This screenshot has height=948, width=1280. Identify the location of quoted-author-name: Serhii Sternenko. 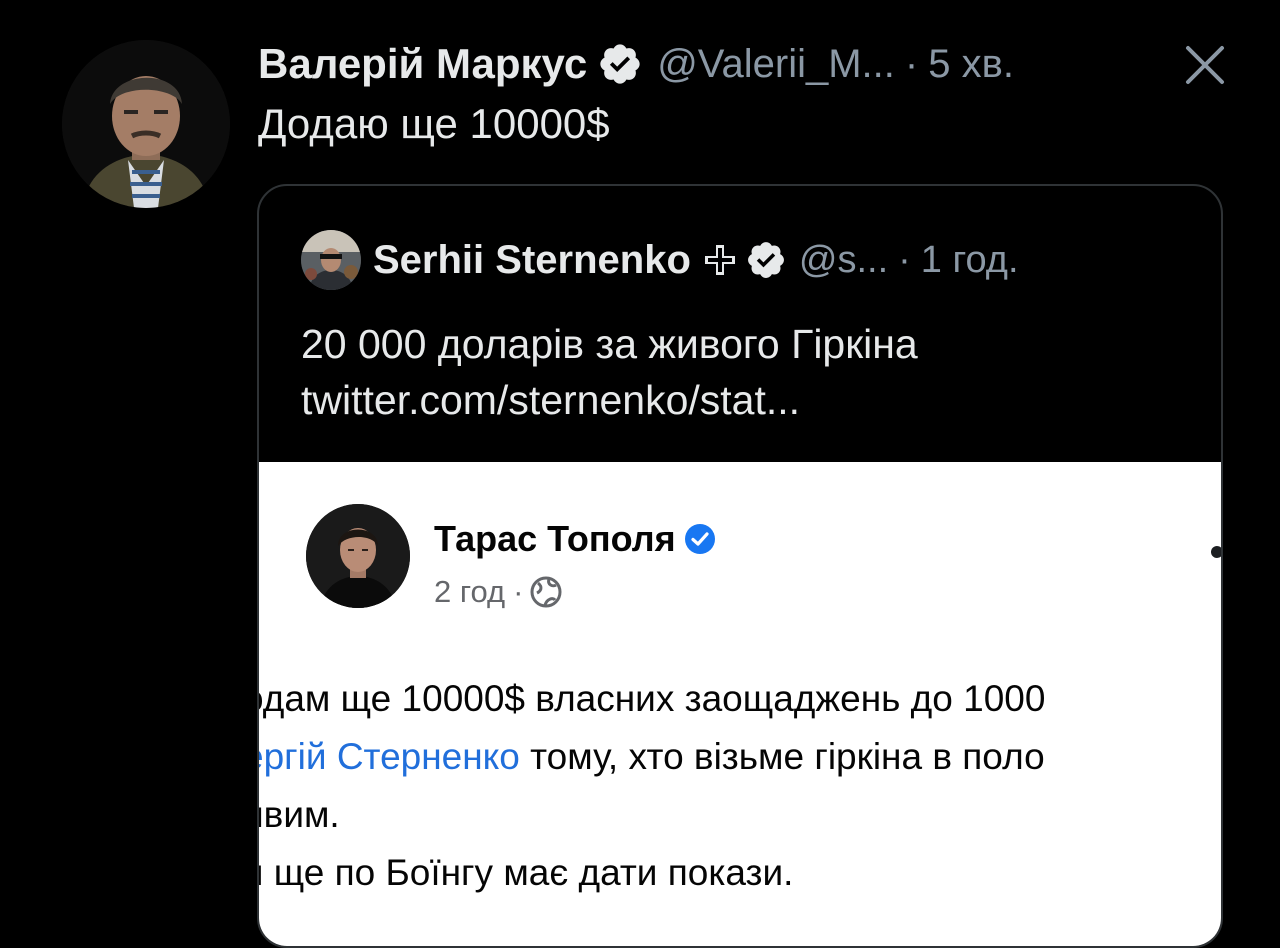
(532, 260).